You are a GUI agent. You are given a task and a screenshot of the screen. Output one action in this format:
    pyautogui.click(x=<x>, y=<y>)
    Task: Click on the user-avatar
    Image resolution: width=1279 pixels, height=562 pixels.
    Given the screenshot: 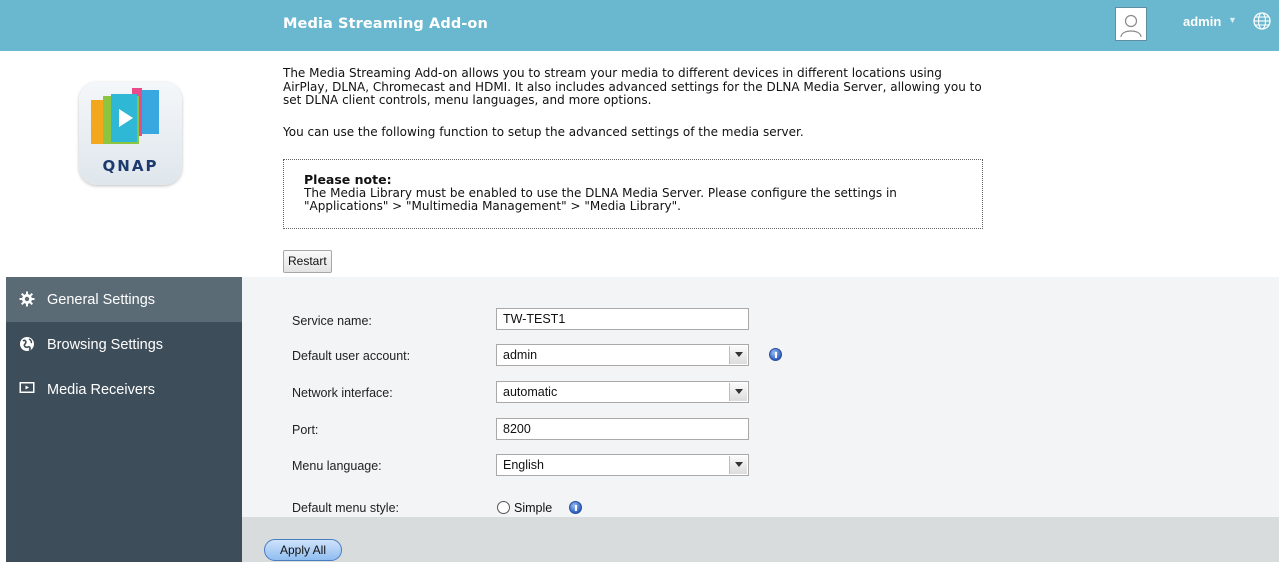 What is the action you would take?
    pyautogui.click(x=1131, y=24)
    